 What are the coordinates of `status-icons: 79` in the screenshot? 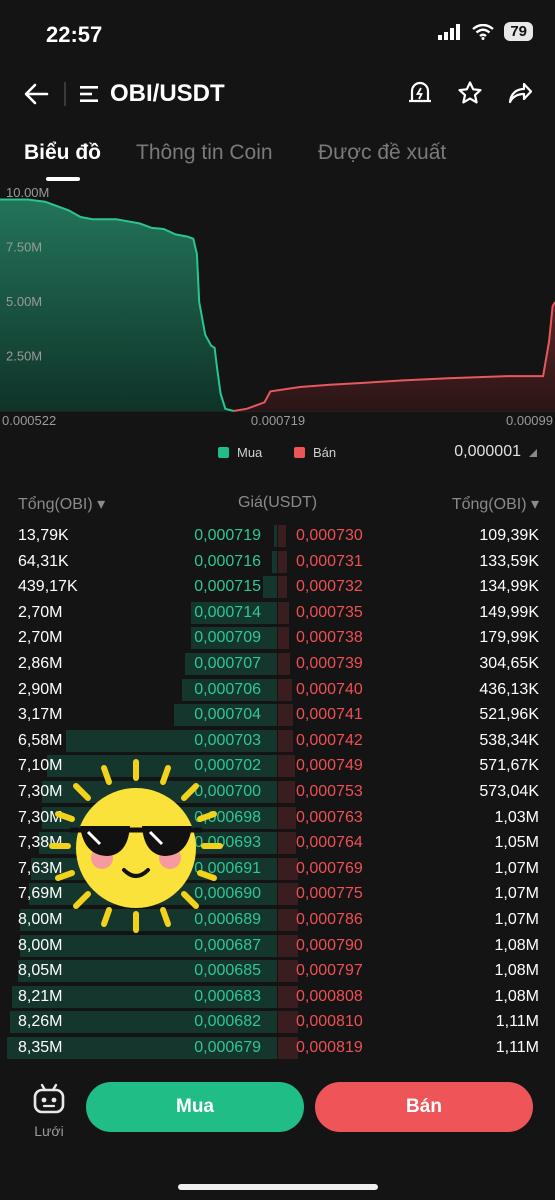 It's located at (485, 31).